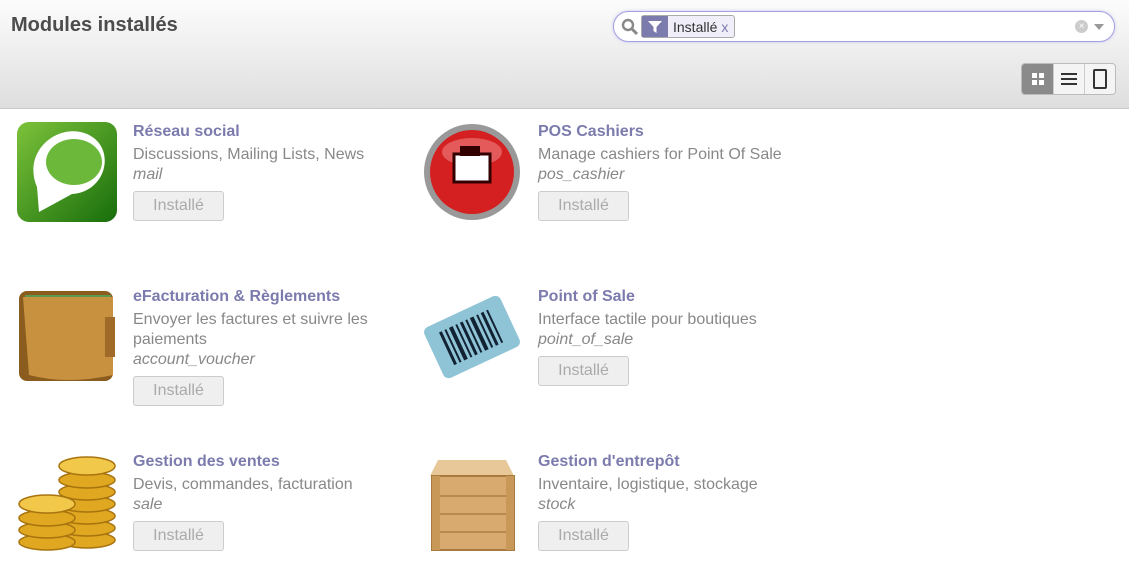  I want to click on module-name: POS Cashiers, so click(668, 132).